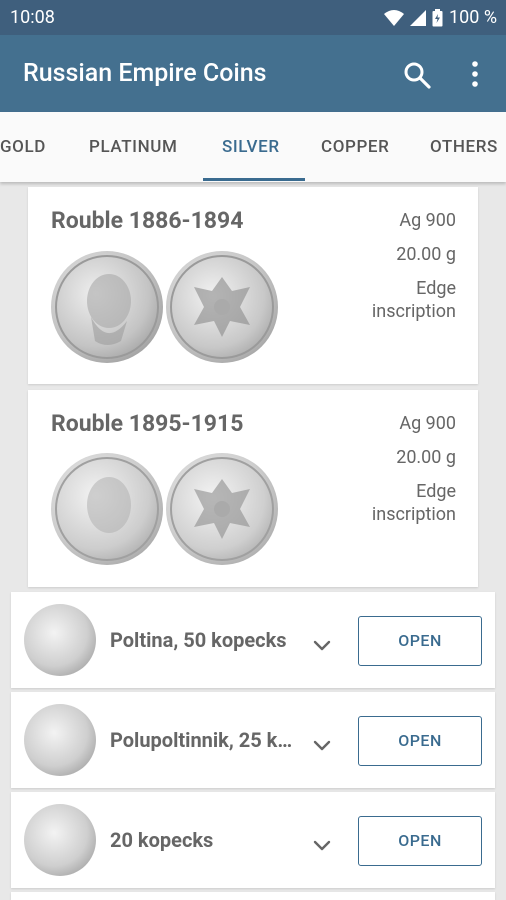 This screenshot has width=506, height=900. Describe the element at coordinates (417, 75) in the screenshot. I see `search-icon` at that location.